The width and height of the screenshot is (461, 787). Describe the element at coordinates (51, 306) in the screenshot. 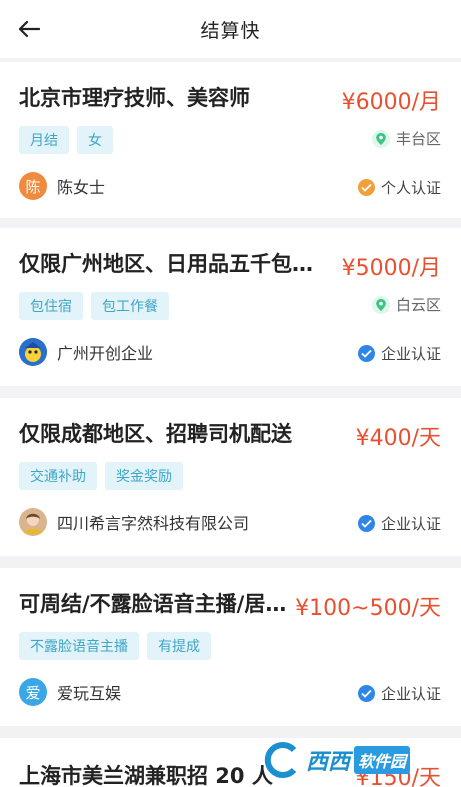

I see `job-tag: 包住宿` at that location.